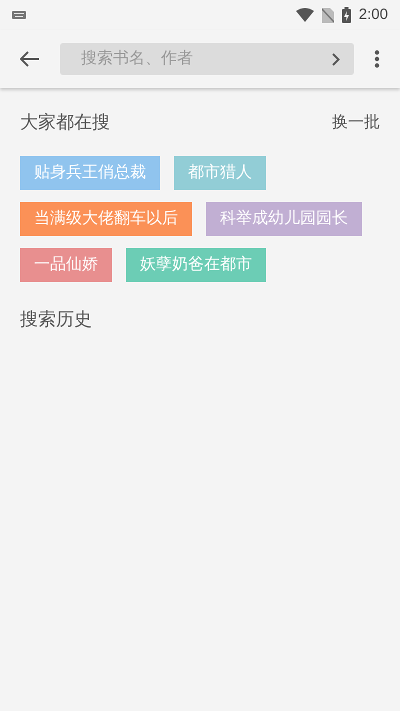  Describe the element at coordinates (284, 219) in the screenshot. I see `search-tag: 科举成幼儿园园长` at that location.